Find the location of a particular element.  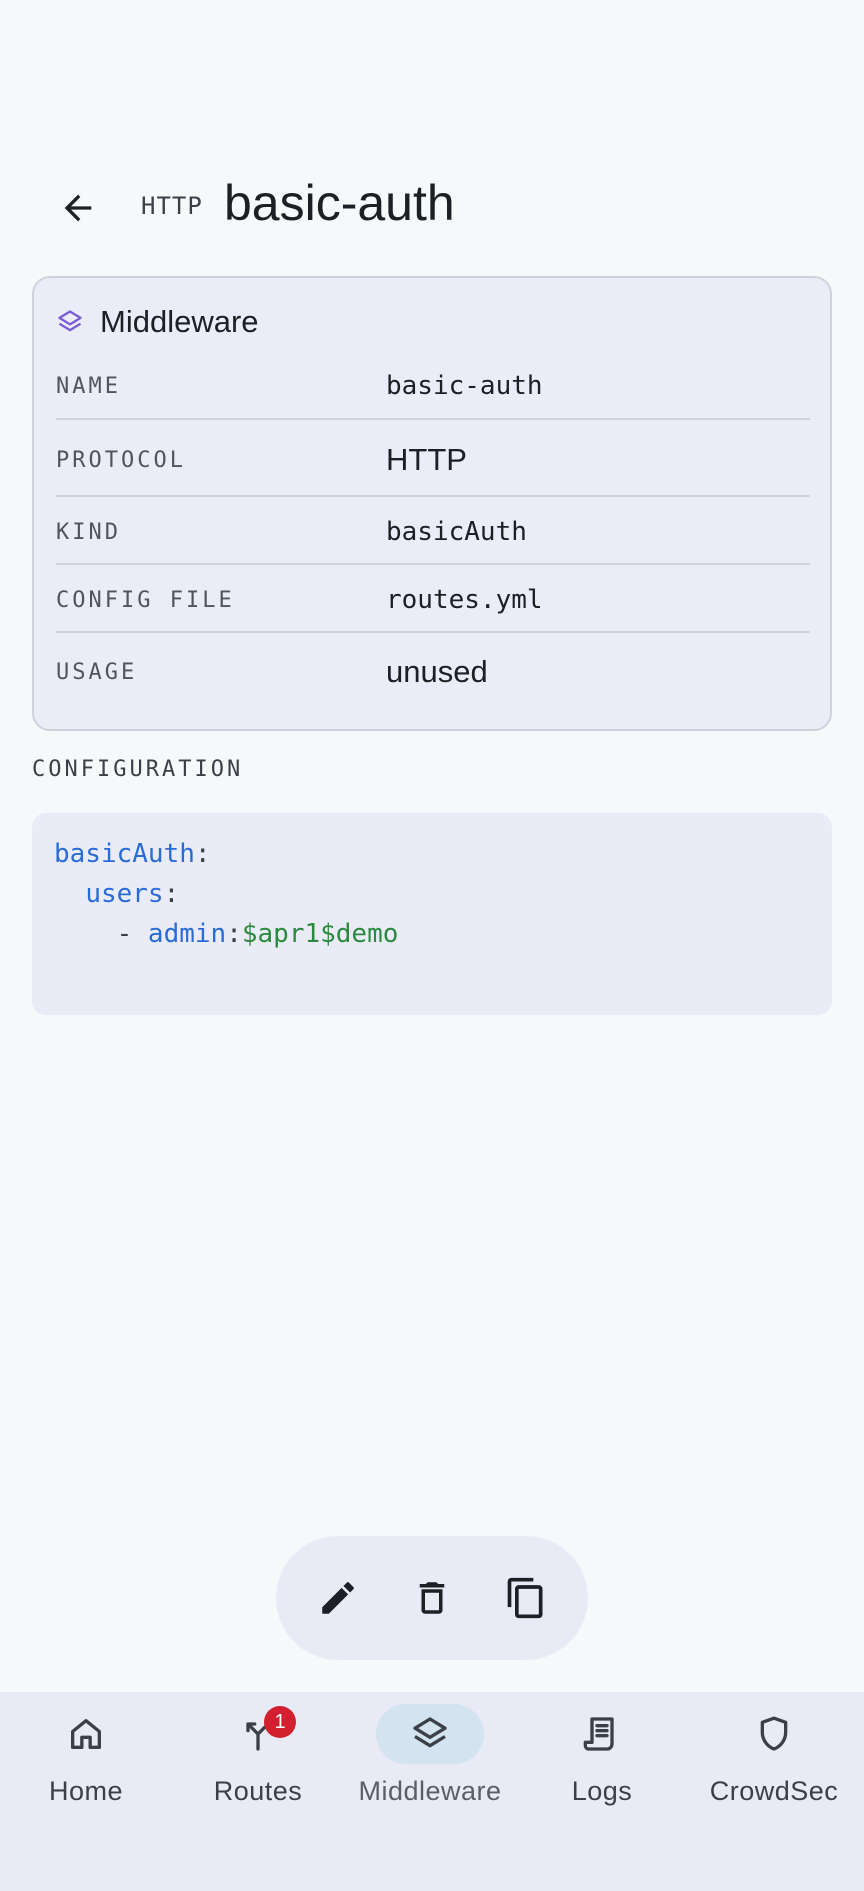

nav-label: CrowdSec is located at coordinates (774, 1791).